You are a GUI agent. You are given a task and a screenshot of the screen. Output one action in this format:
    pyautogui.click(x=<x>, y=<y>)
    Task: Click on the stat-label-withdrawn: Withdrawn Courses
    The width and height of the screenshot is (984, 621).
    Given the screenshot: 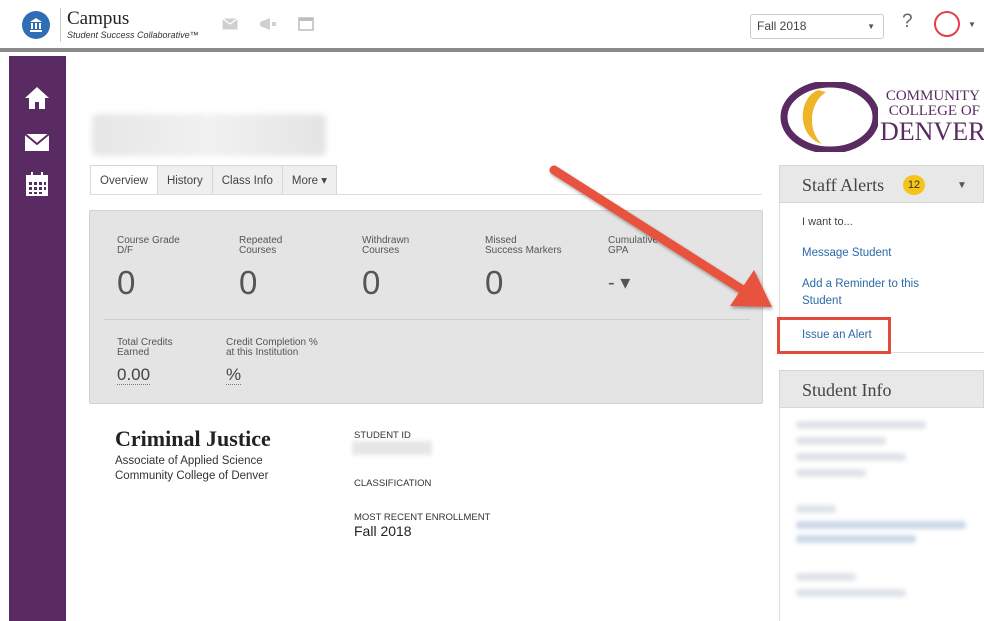 What is the action you would take?
    pyautogui.click(x=386, y=245)
    